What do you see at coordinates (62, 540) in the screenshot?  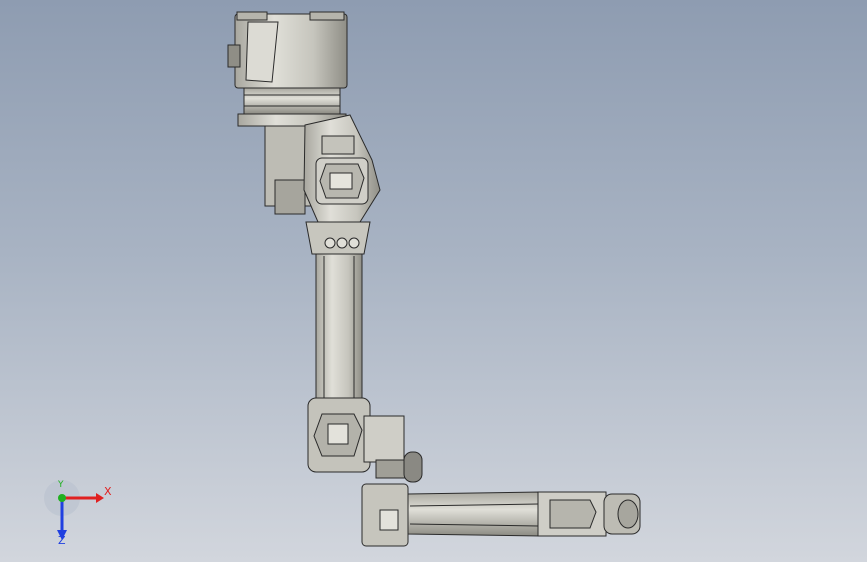 I see `z-axis-label: Z` at bounding box center [62, 540].